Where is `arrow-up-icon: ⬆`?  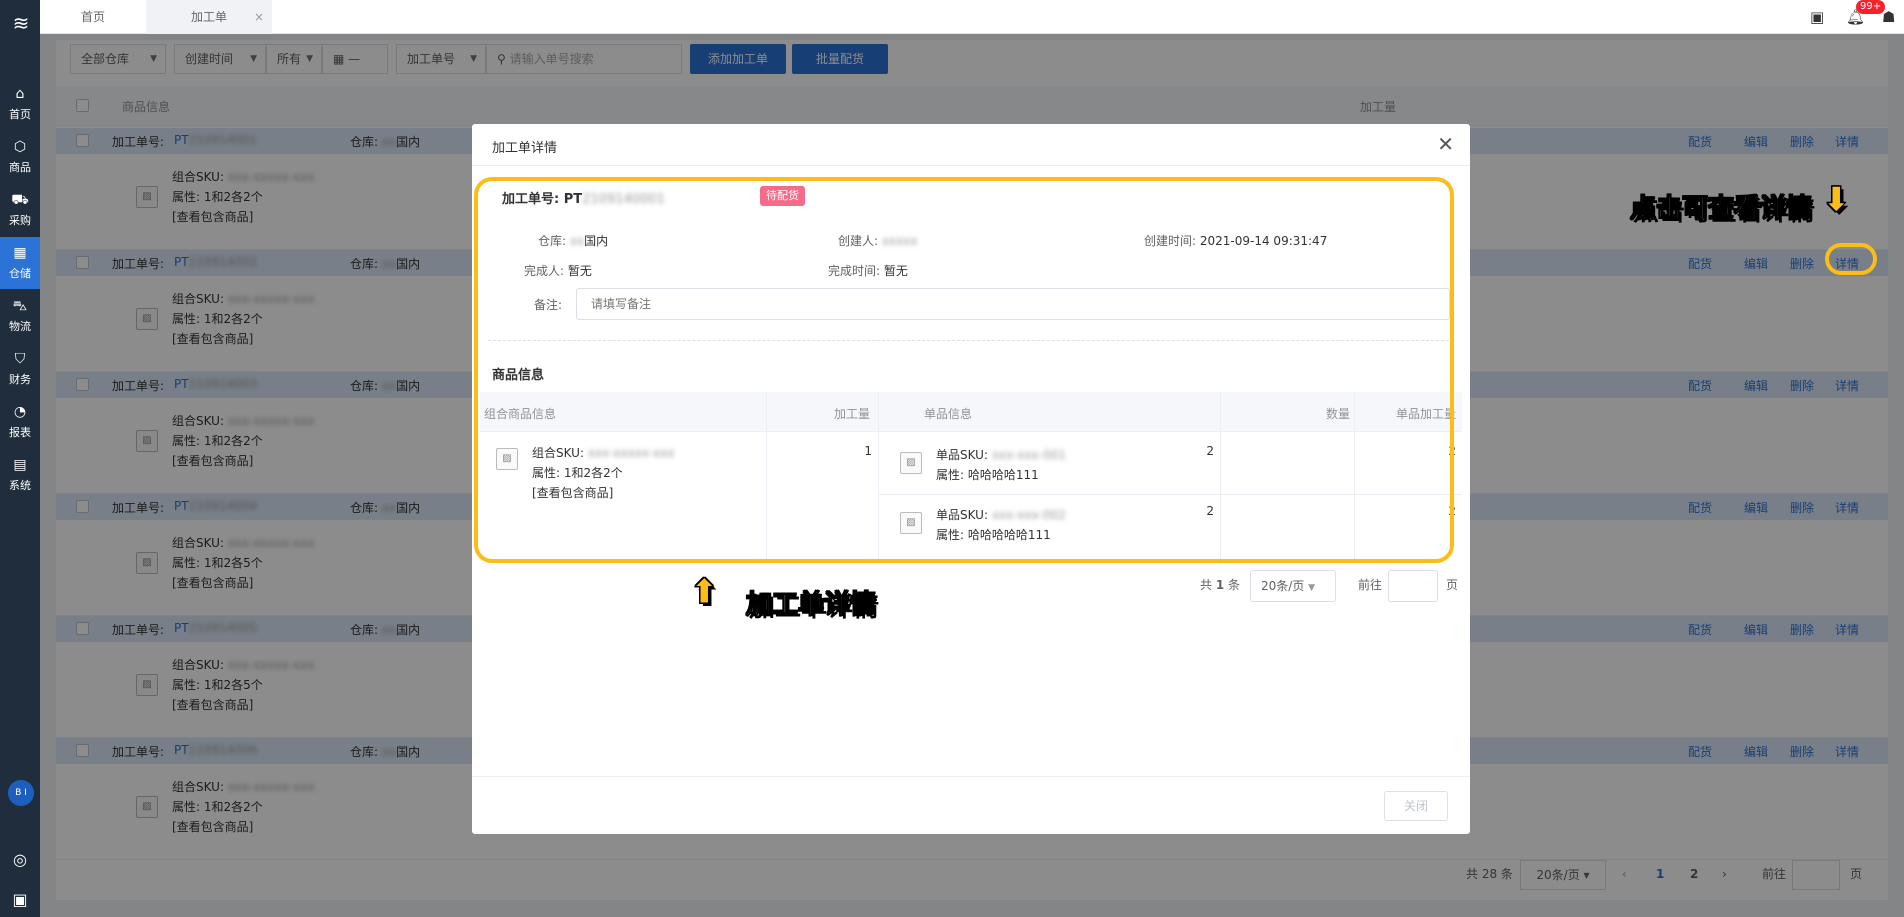
arrow-up-icon: ⬆ is located at coordinates (704, 592).